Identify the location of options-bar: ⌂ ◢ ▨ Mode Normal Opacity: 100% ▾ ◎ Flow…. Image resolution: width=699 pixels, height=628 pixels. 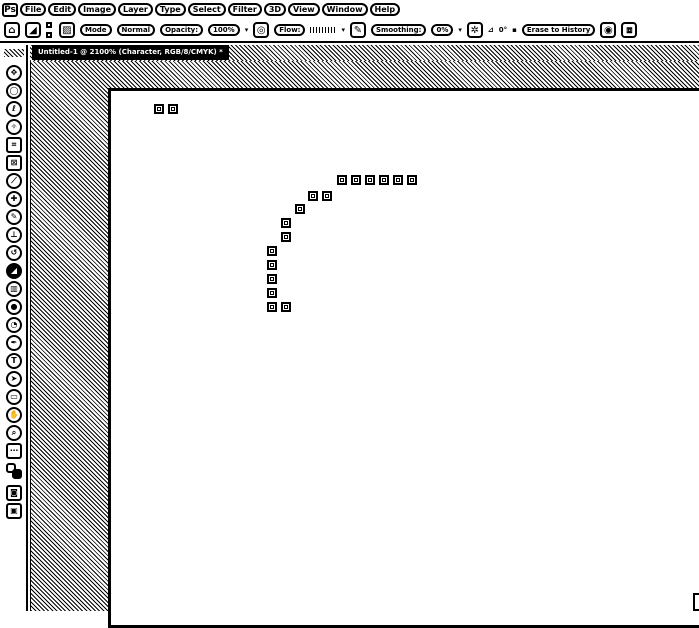
(349, 31).